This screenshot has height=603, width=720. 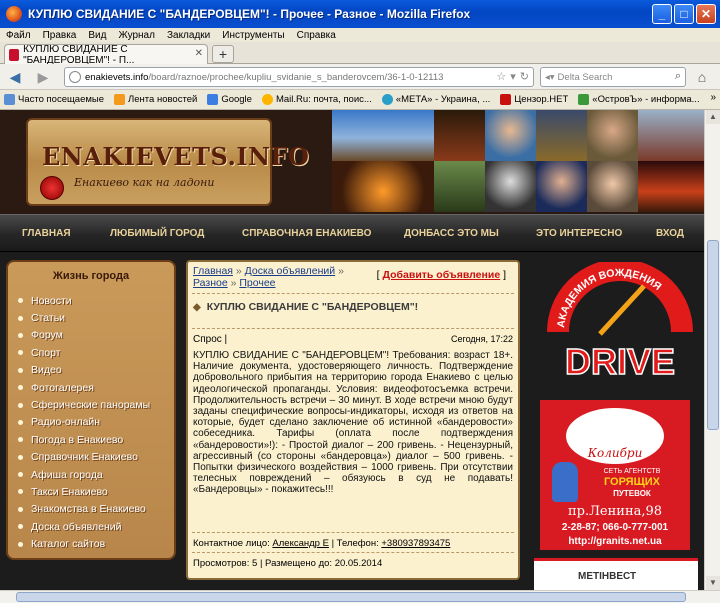 What do you see at coordinates (60, 35) in the screenshot?
I see `menu-edit: Правка` at bounding box center [60, 35].